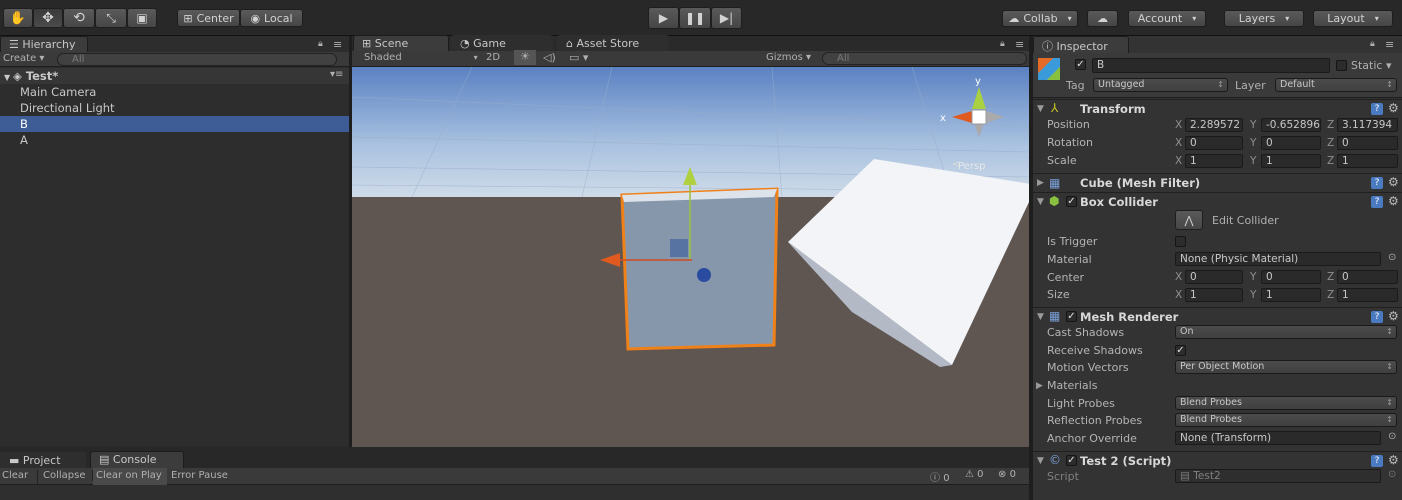  Describe the element at coordinates (271, 18) in the screenshot. I see `pivot-local-button: ◉ Local` at that location.